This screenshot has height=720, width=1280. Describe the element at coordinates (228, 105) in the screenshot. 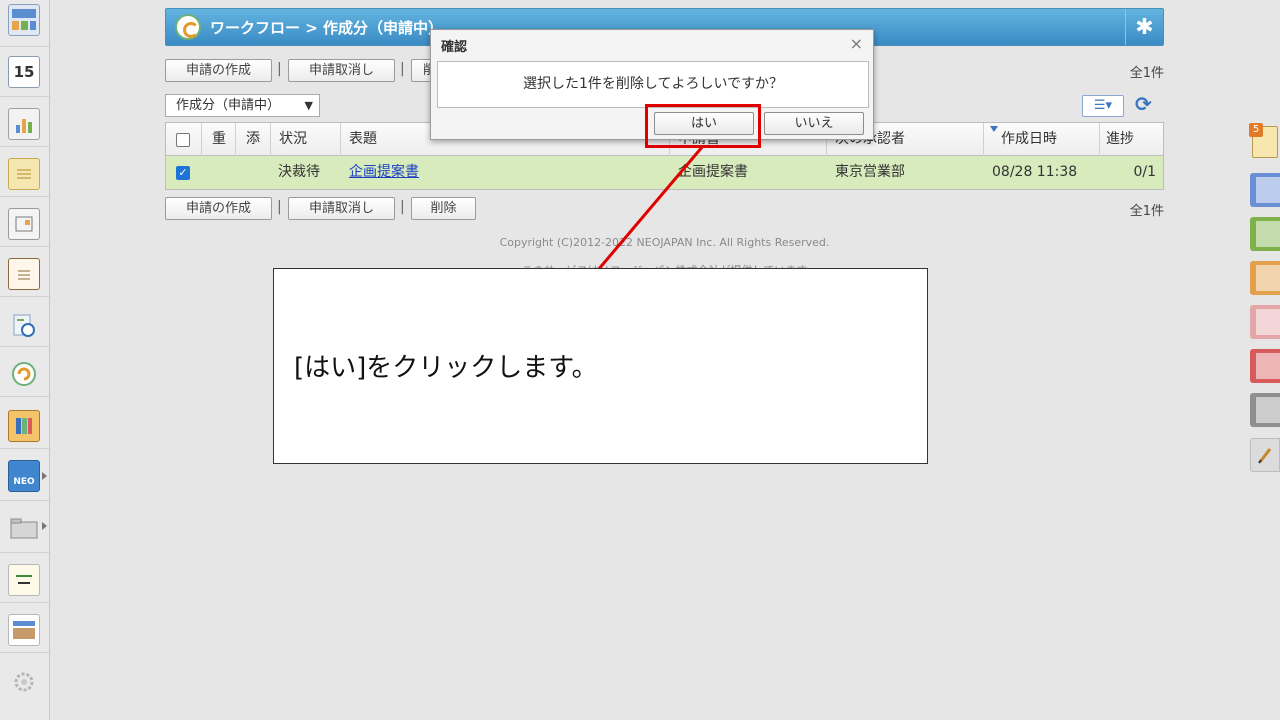

I see `view-filter-value: 作成分（申請中）` at that location.